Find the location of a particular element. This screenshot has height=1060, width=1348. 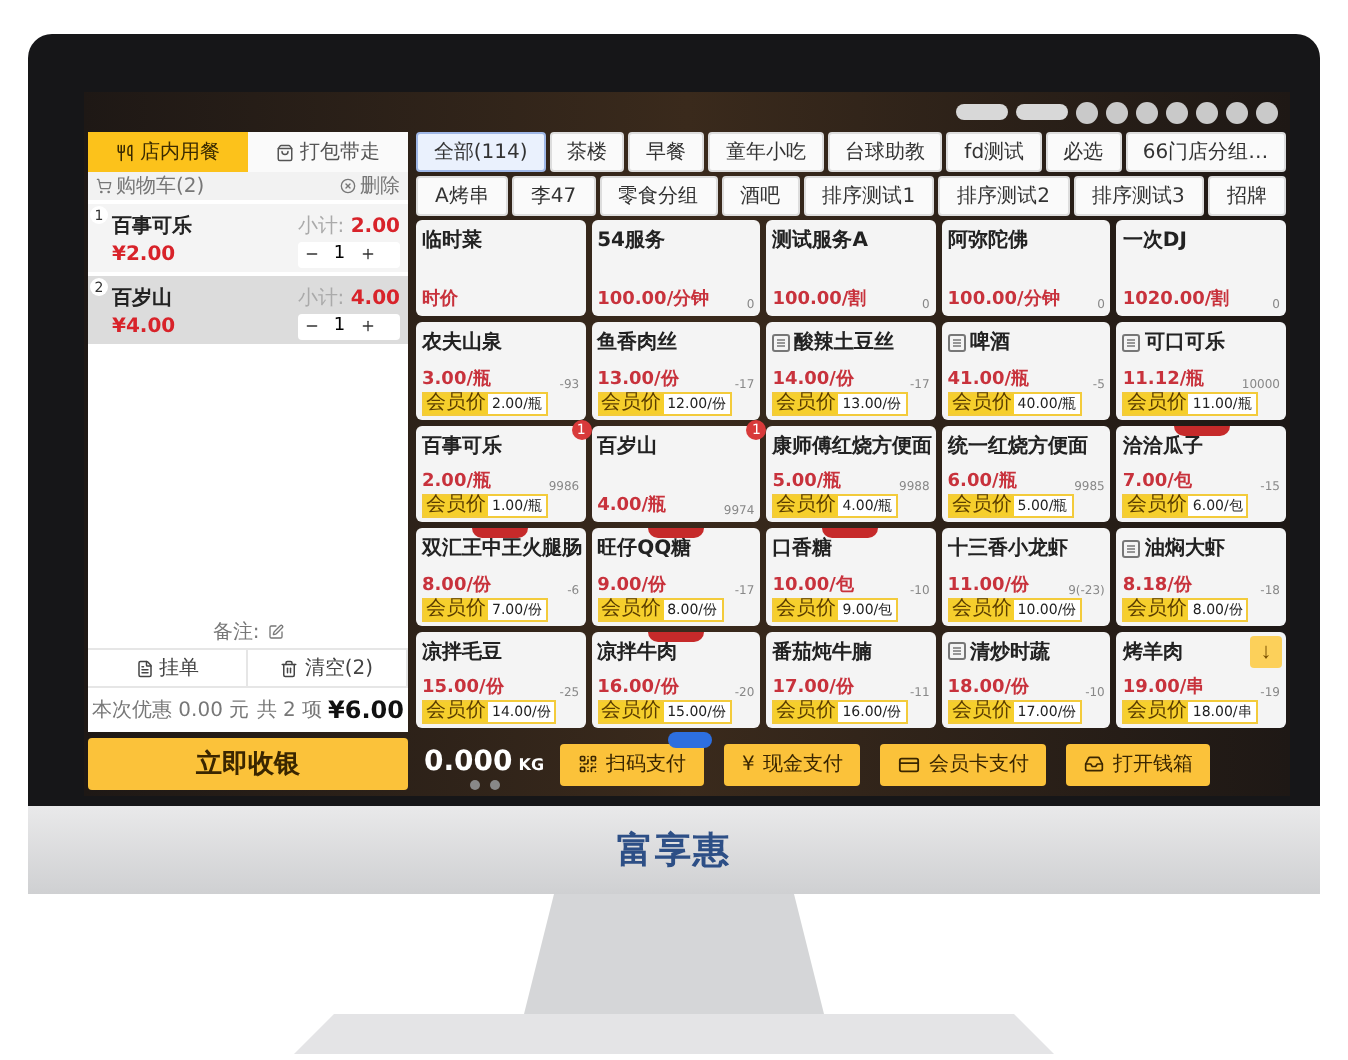

item-count: 共 2 项 is located at coordinates (289, 710).